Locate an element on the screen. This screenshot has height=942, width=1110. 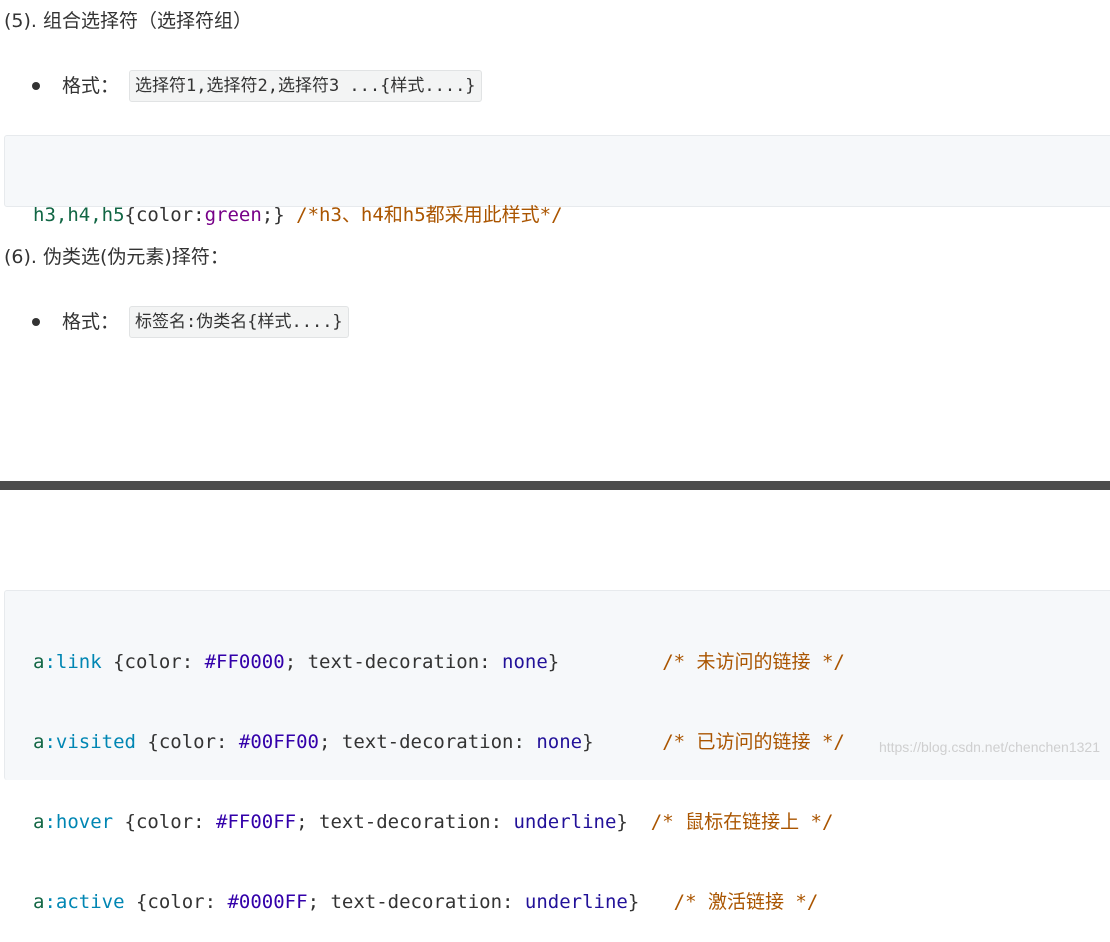
code-comment: /* 未访问的链接 */ is located at coordinates (753, 662).